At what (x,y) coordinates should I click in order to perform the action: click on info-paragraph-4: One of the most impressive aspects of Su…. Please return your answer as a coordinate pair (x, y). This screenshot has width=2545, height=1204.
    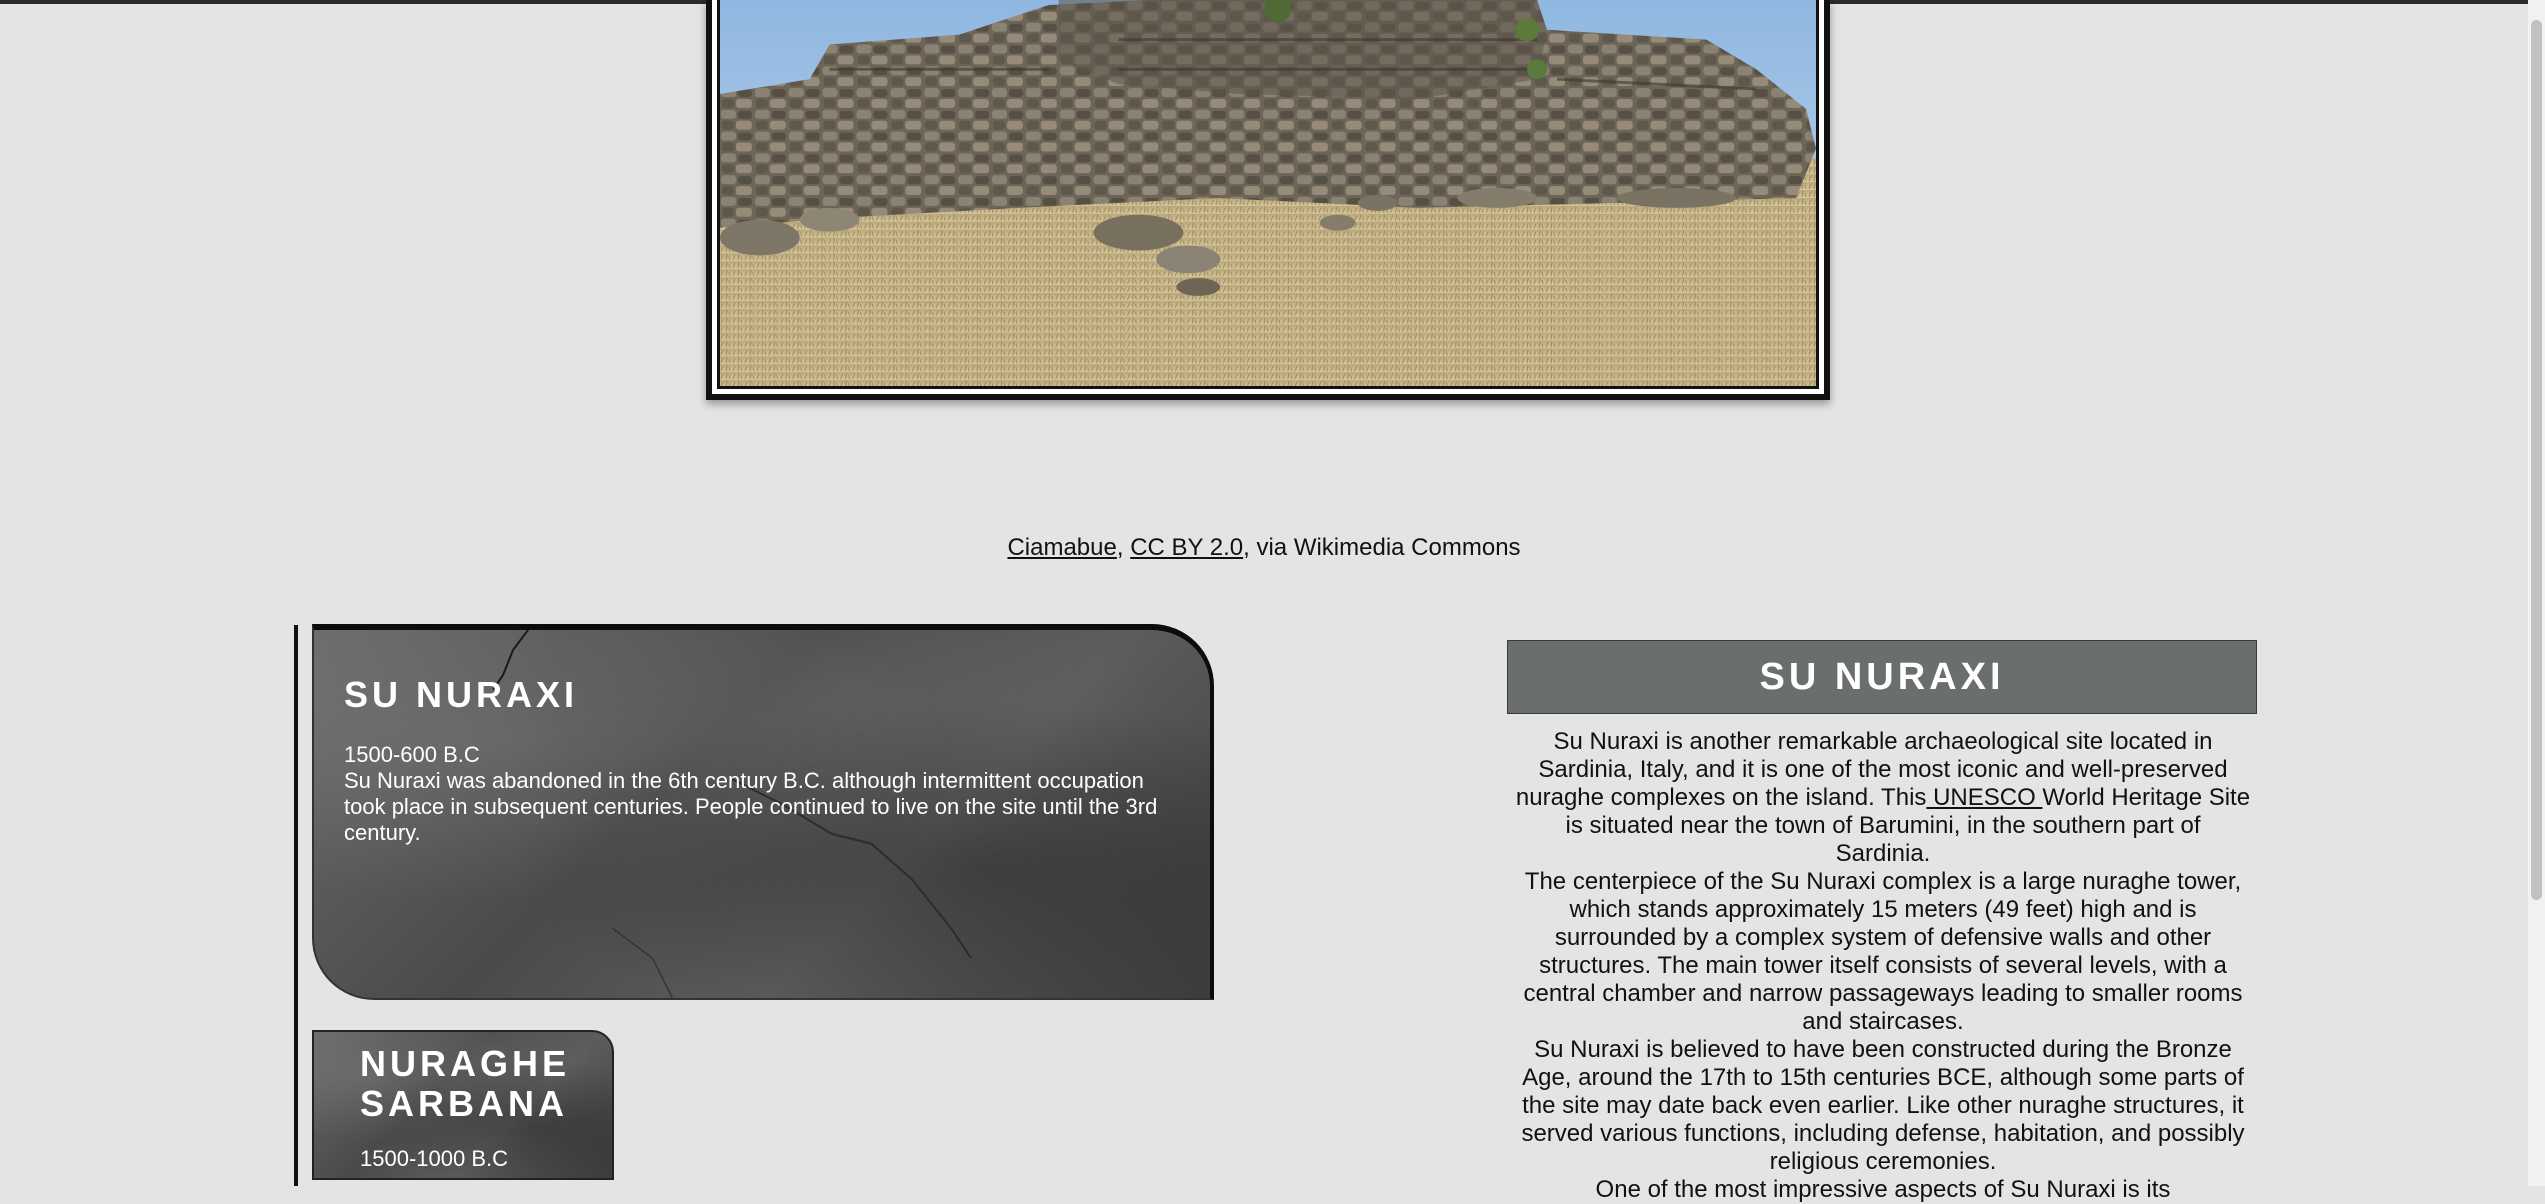
    Looking at the image, I should click on (1883, 1189).